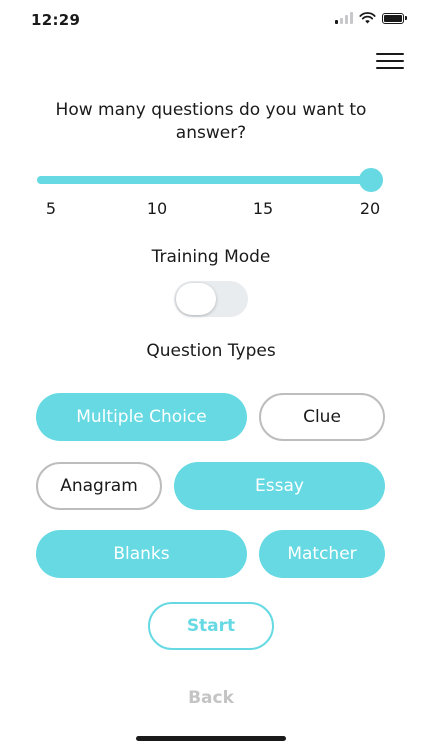  I want to click on training-mode-heading: Training Mode, so click(211, 257).